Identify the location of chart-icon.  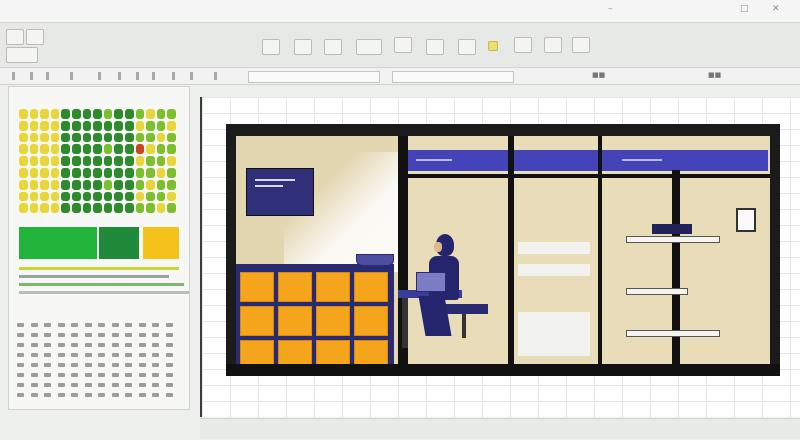
(369, 47).